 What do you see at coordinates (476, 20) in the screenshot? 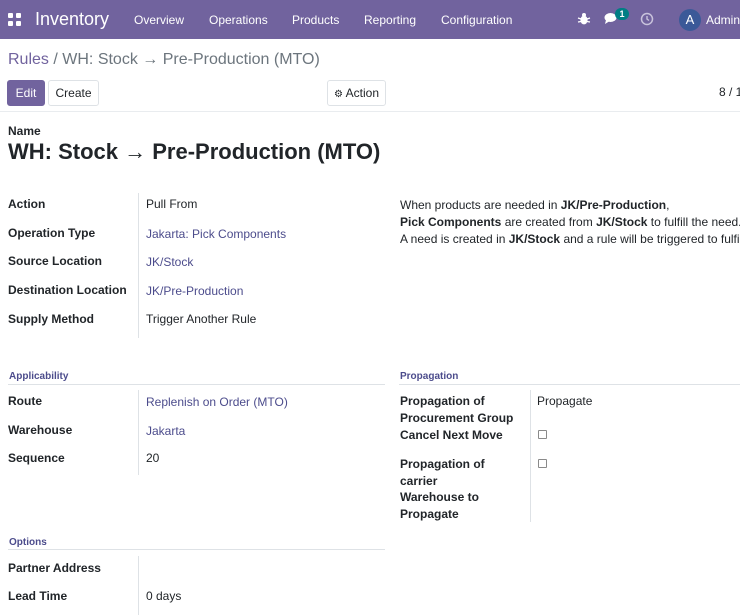
I see `menu-configuration: Configuration` at bounding box center [476, 20].